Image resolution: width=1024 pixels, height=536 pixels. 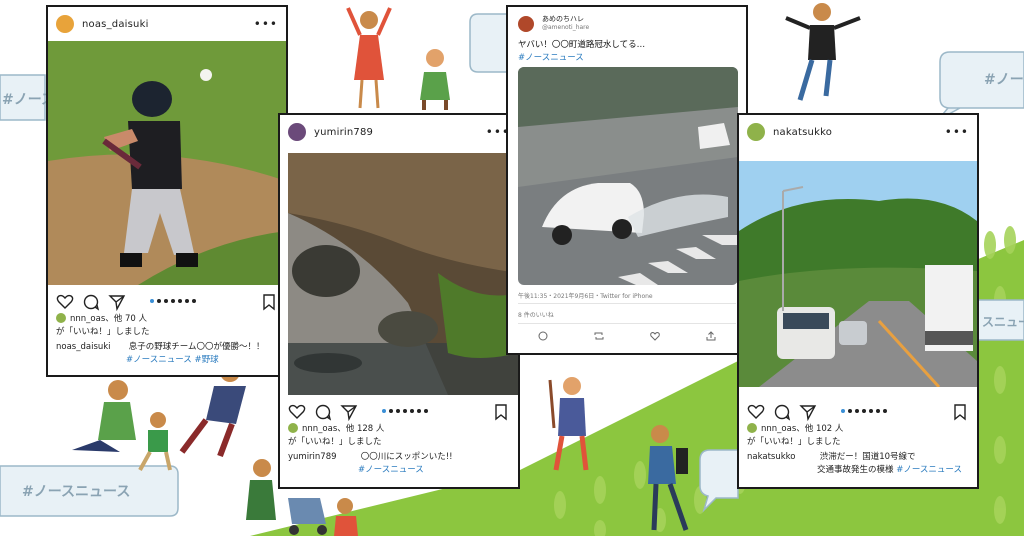 I want to click on caption-text: 息子の野球チーム〇〇が優勝〜！！, so click(x=196, y=347).